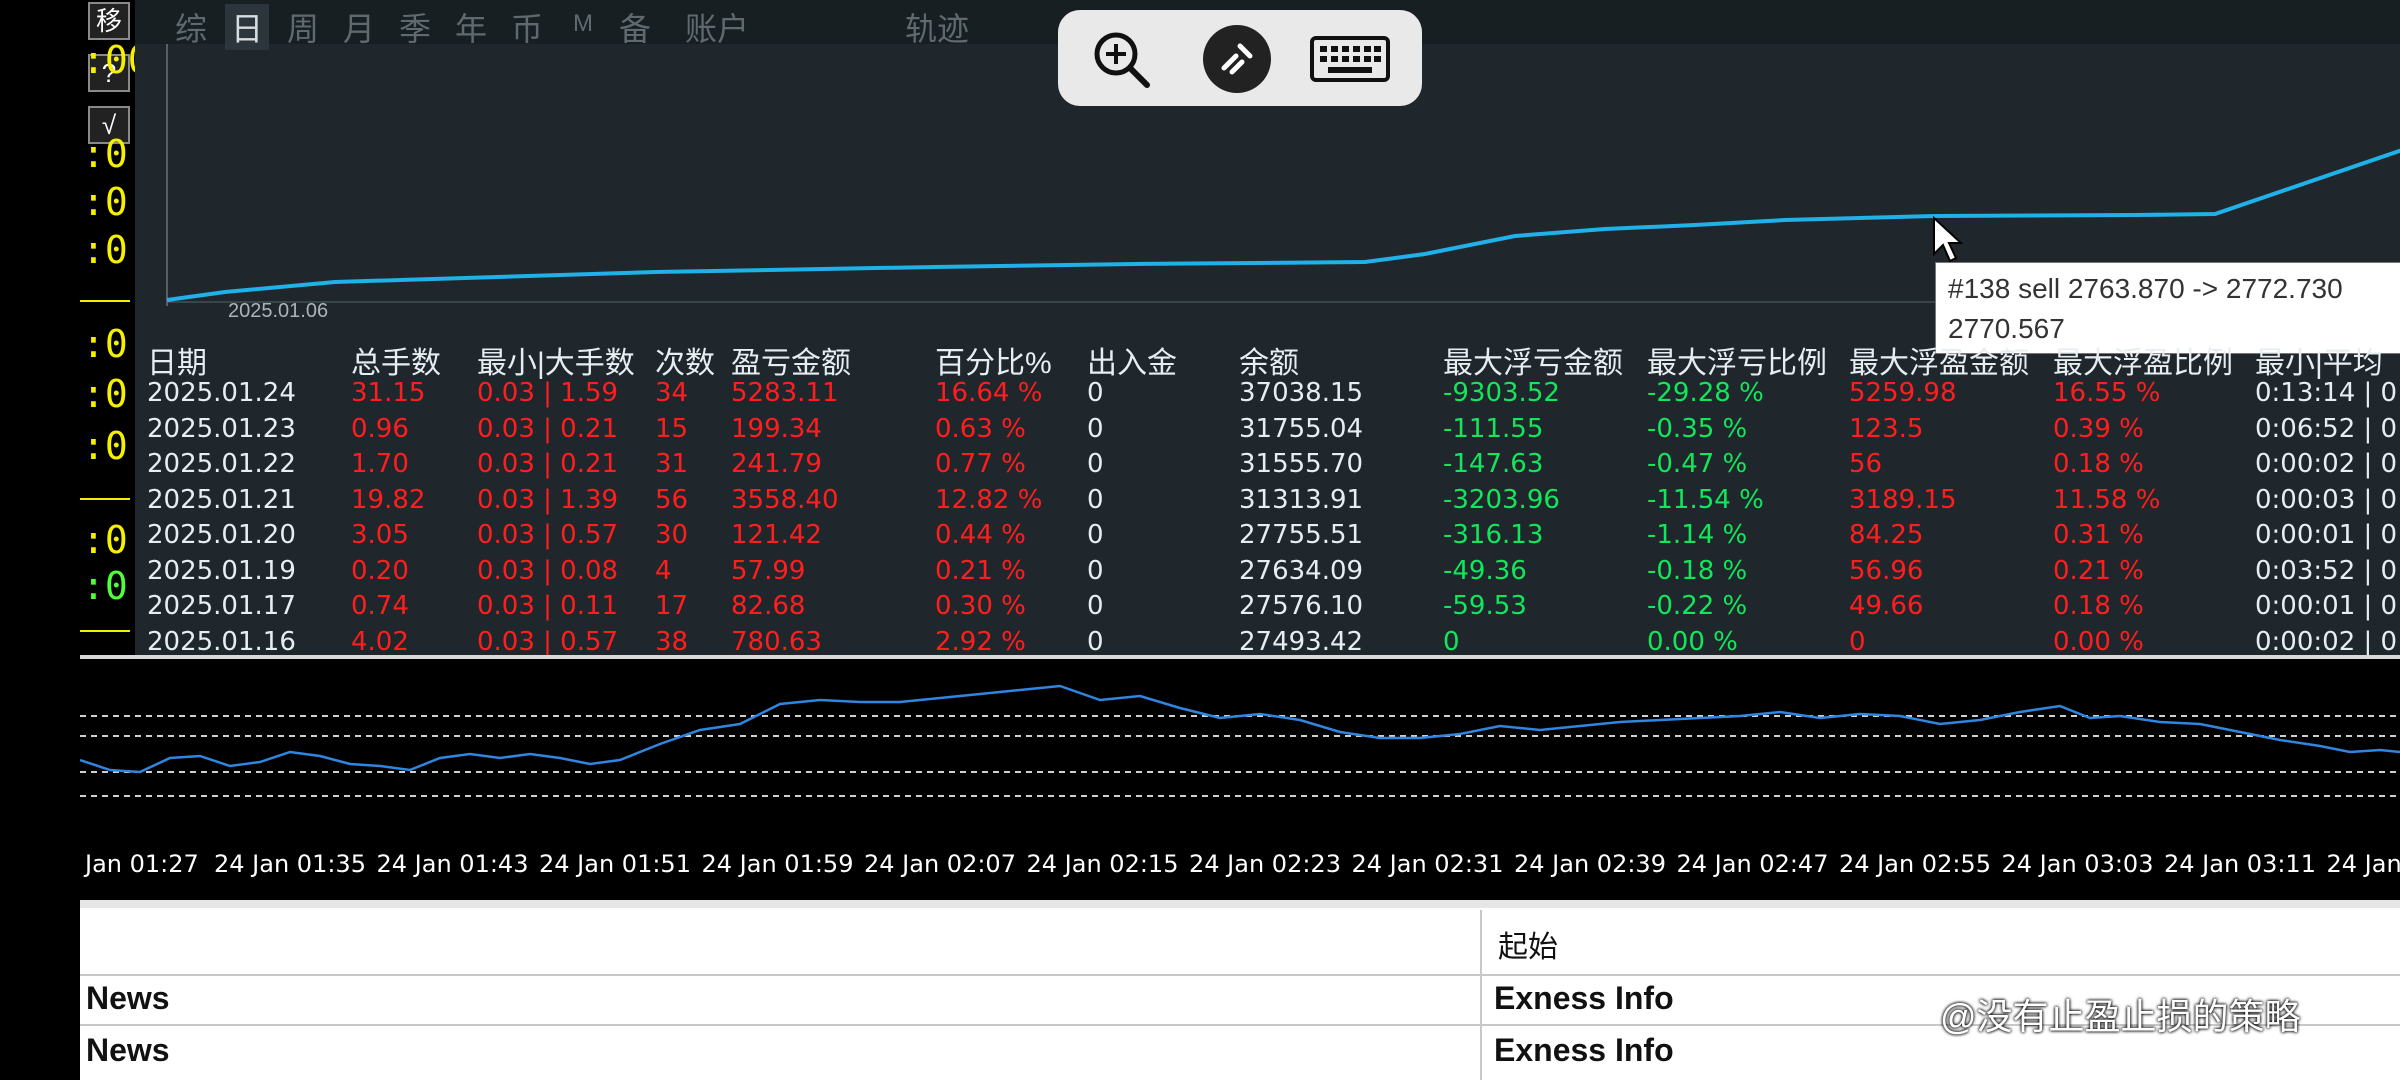 The image size is (2400, 1080). I want to click on date-cell: 2025.01.22, so click(221, 464).